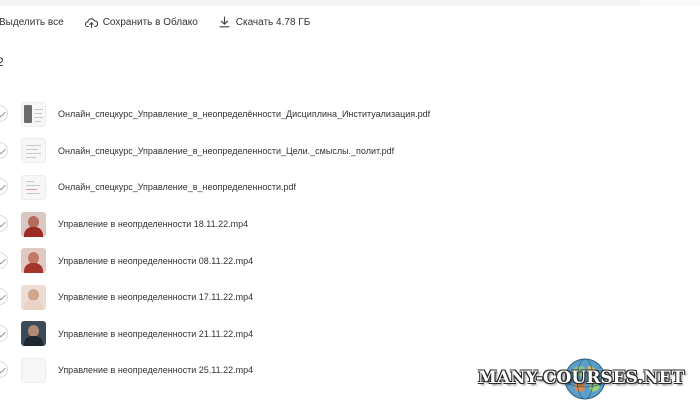 This screenshot has width=700, height=414. I want to click on select-all-label: Выделить все, so click(32, 22).